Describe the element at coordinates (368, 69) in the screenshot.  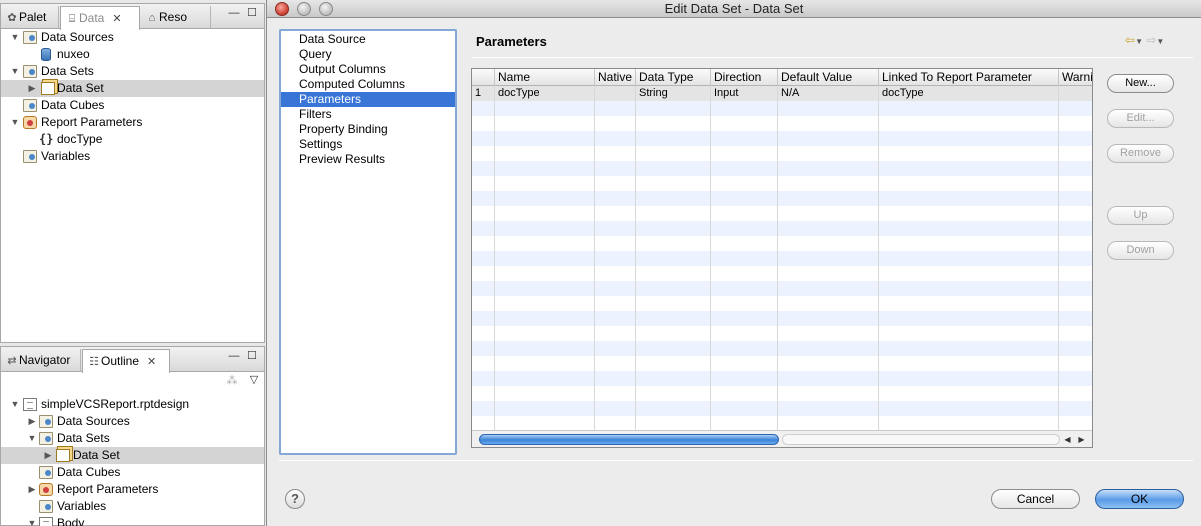
I see `nav-item-output-columns: Output Columns` at that location.